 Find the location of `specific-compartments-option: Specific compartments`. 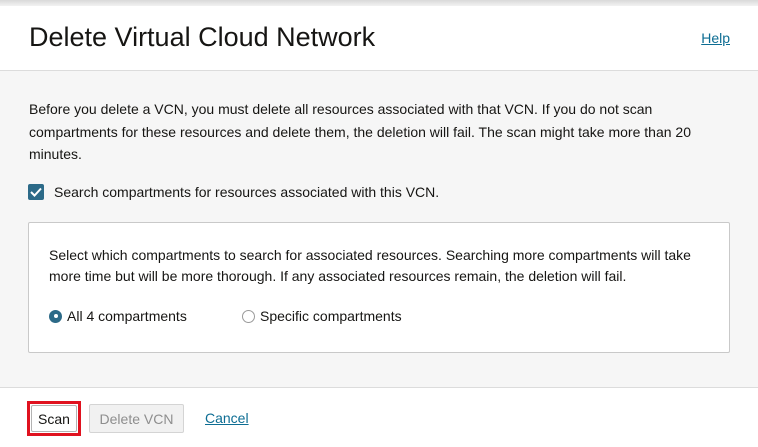

specific-compartments-option: Specific compartments is located at coordinates (322, 316).